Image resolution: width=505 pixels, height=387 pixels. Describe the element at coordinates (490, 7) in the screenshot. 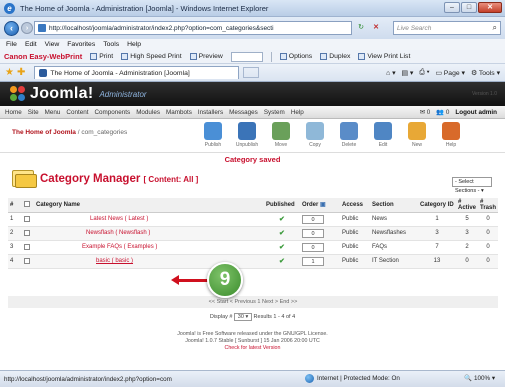

I see `close-button: ✕` at that location.